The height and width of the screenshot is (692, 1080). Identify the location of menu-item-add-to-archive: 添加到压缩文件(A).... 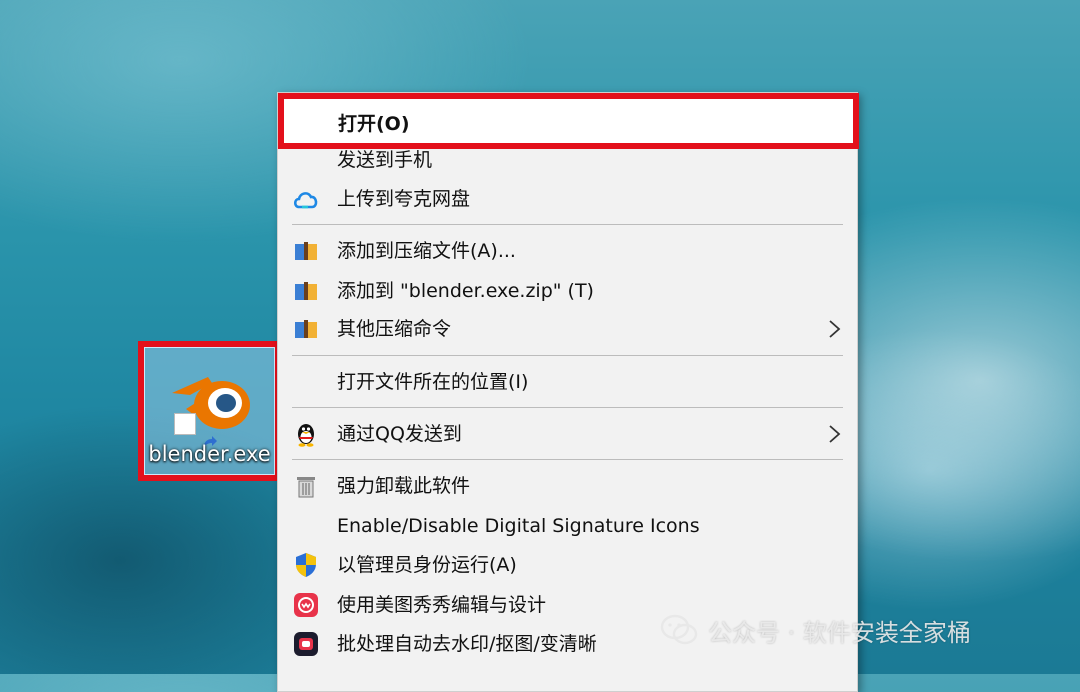
(567, 251).